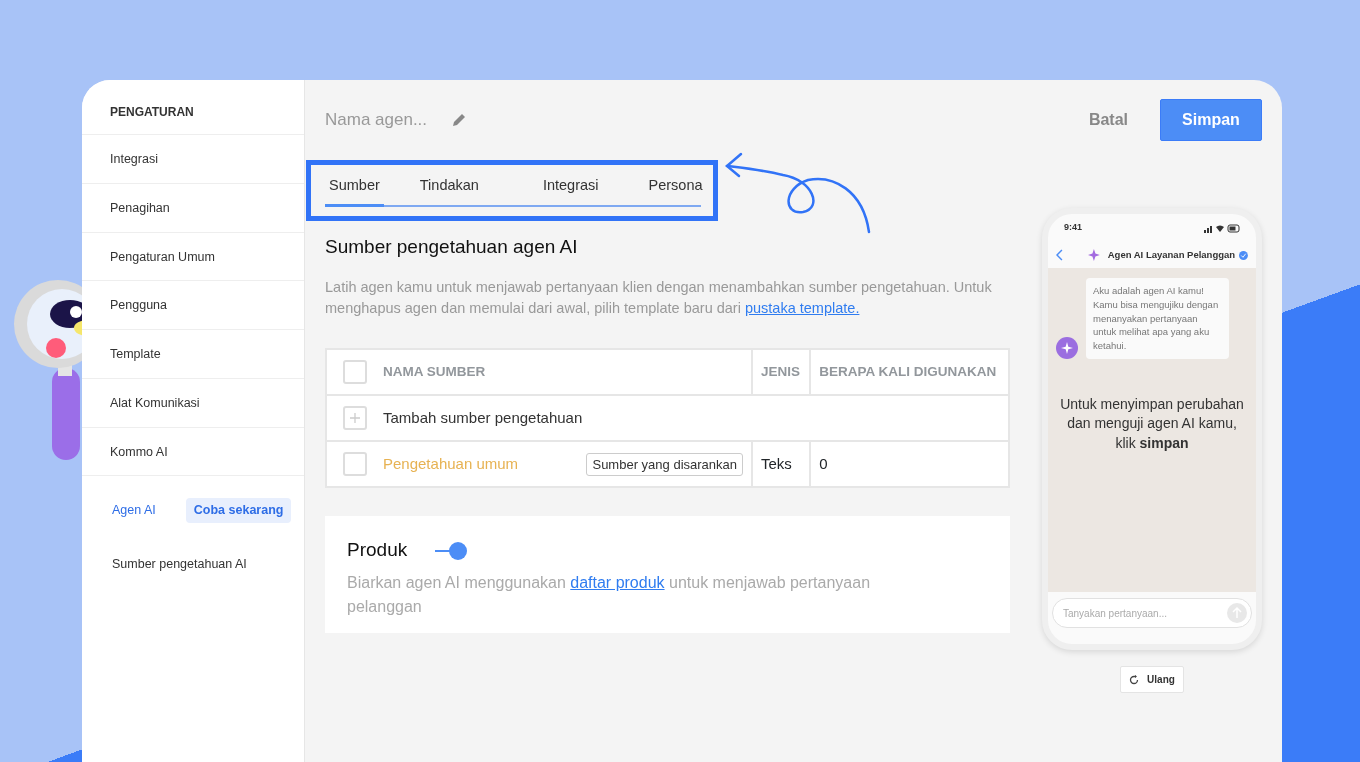 The height and width of the screenshot is (762, 1360). What do you see at coordinates (617, 582) in the screenshot?
I see `product-list-link: daftar produk` at bounding box center [617, 582].